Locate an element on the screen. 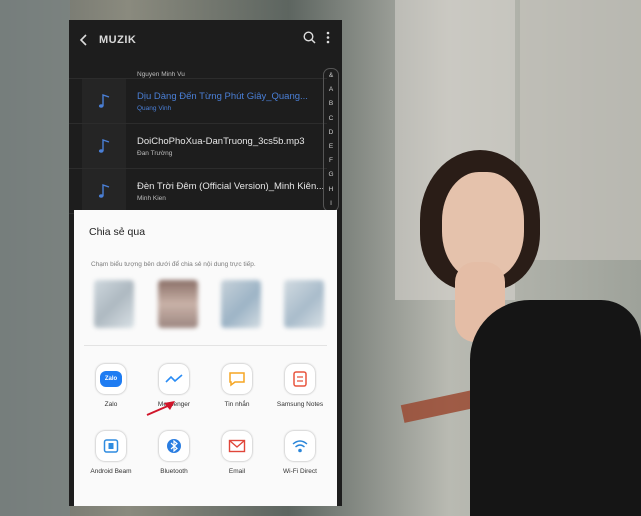  share-app-email: Email is located at coordinates (237, 453).